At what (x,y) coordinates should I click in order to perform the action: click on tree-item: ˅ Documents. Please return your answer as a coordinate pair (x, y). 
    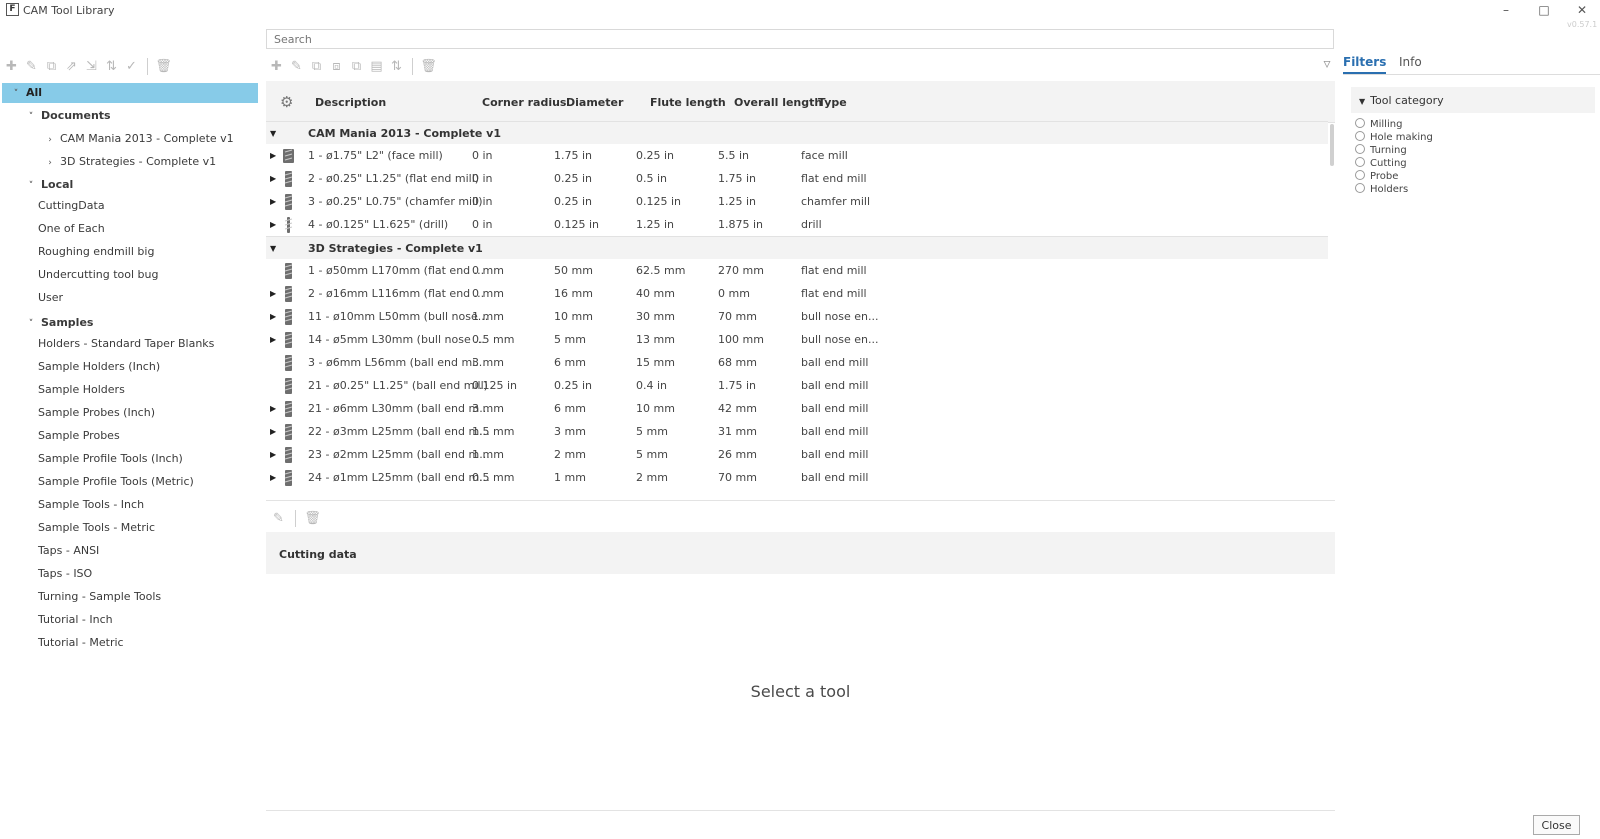
    Looking at the image, I should click on (129, 116).